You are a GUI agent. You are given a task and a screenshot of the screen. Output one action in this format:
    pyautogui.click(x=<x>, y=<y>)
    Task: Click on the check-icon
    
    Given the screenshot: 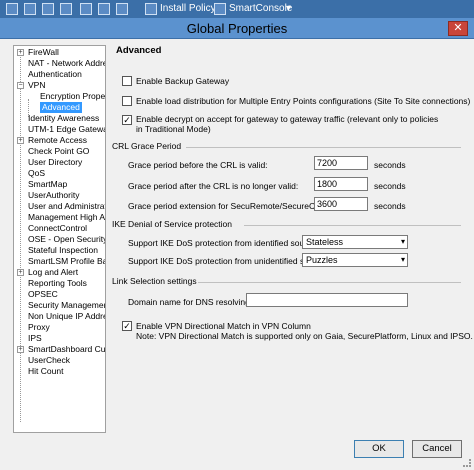 What is the action you would take?
    pyautogui.click(x=104, y=9)
    